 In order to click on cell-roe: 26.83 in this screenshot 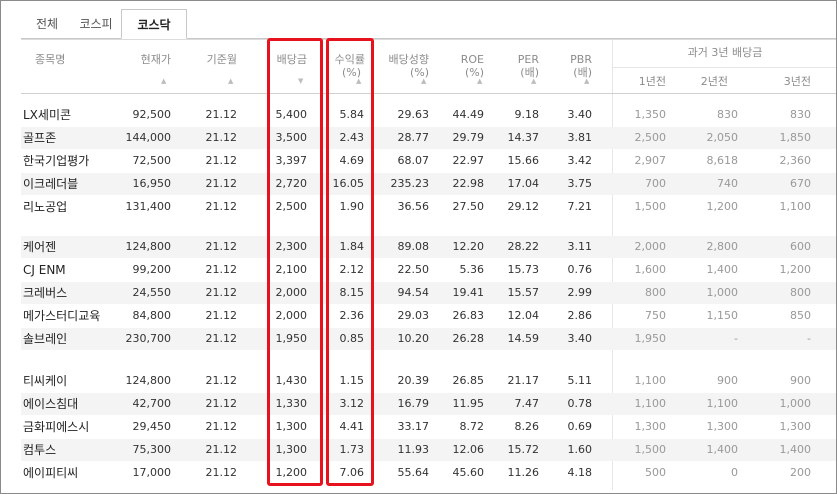, I will do `click(468, 315)`.